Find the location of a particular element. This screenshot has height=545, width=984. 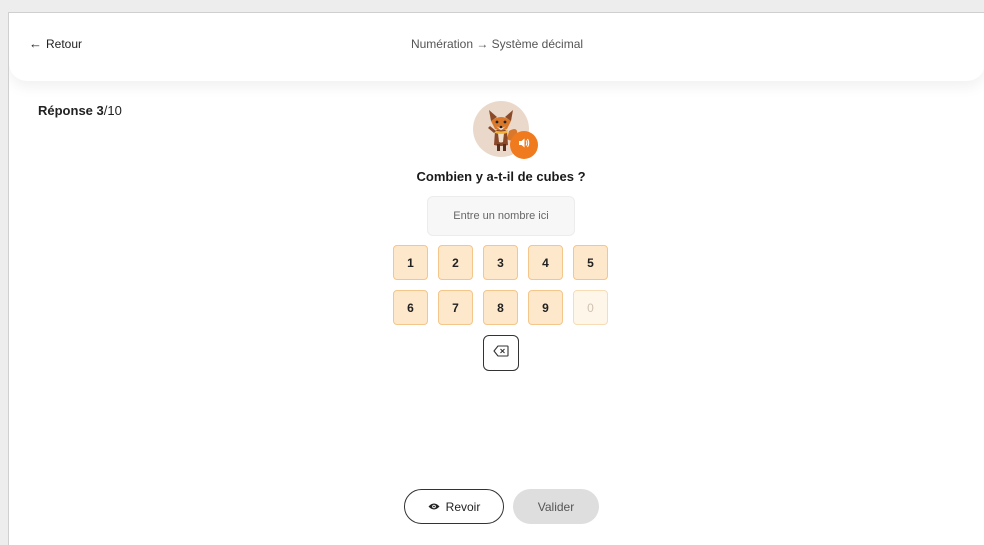

revoir-button: Revoir is located at coordinates (454, 506).